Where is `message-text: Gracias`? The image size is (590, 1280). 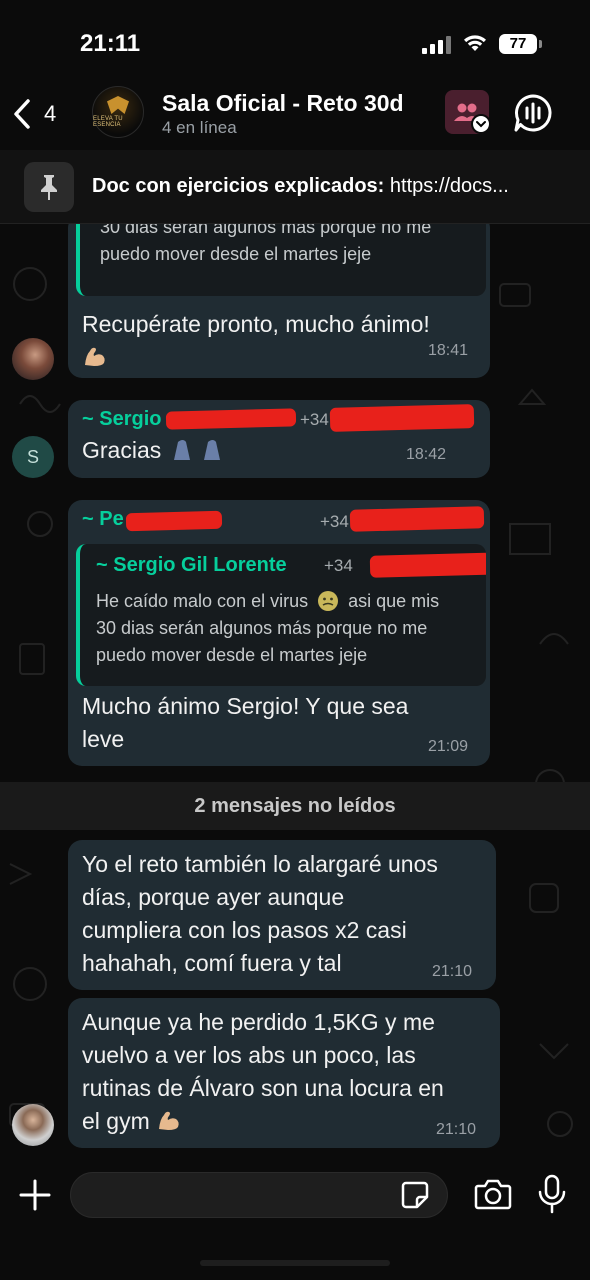
message-text: Gracias is located at coordinates (157, 450).